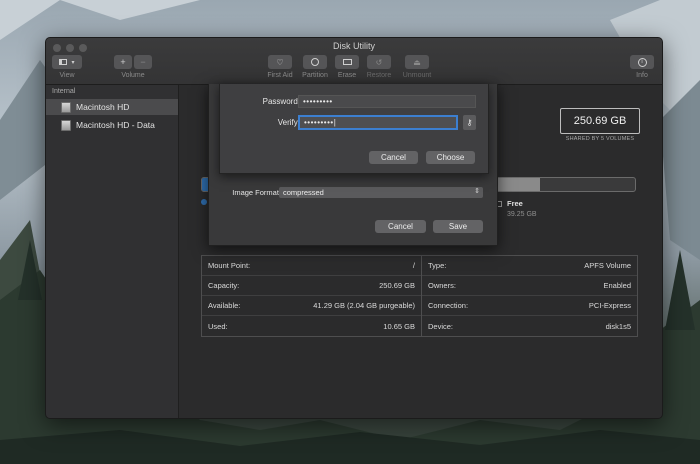 The height and width of the screenshot is (464, 700). I want to click on info-label: Available:, so click(224, 305).